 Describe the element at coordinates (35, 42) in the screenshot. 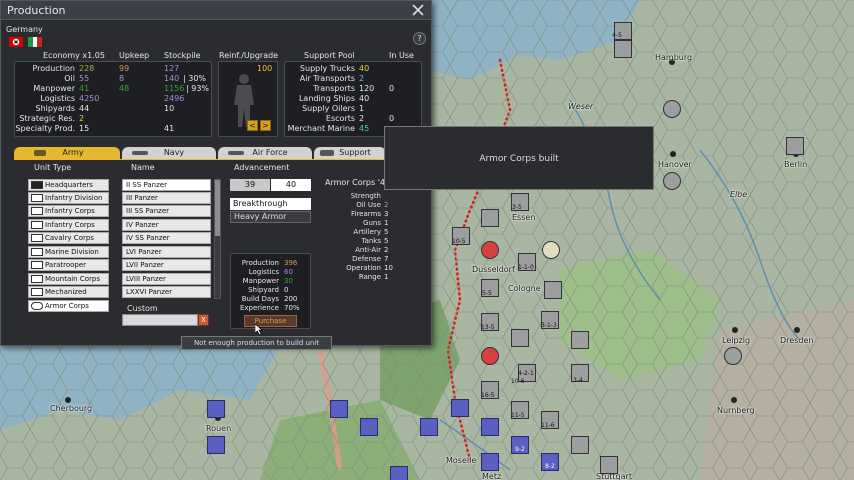

I see `italy-flag-icon` at that location.